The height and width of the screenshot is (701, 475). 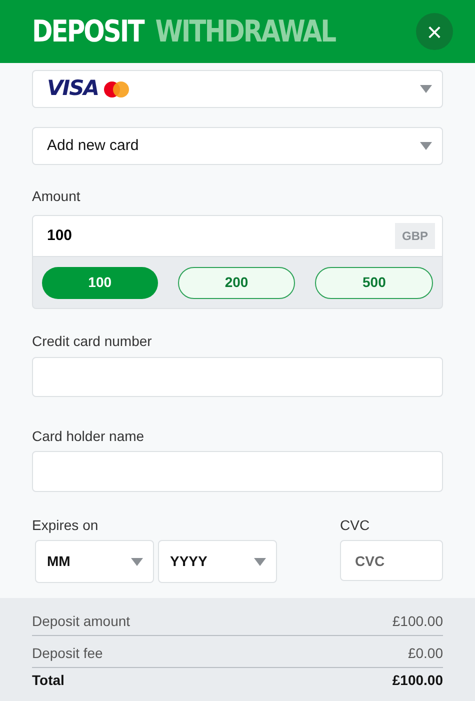 What do you see at coordinates (67, 653) in the screenshot?
I see `summary-label: Deposit fee` at bounding box center [67, 653].